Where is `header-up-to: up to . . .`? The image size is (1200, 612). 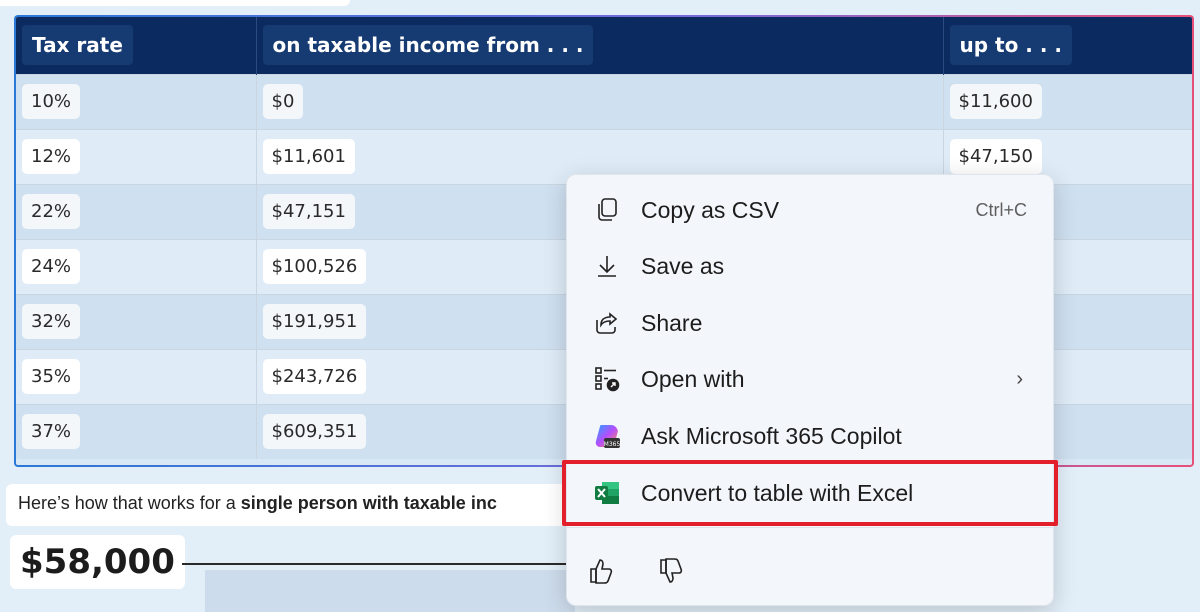
header-up-to: up to . . . is located at coordinates (1067, 45).